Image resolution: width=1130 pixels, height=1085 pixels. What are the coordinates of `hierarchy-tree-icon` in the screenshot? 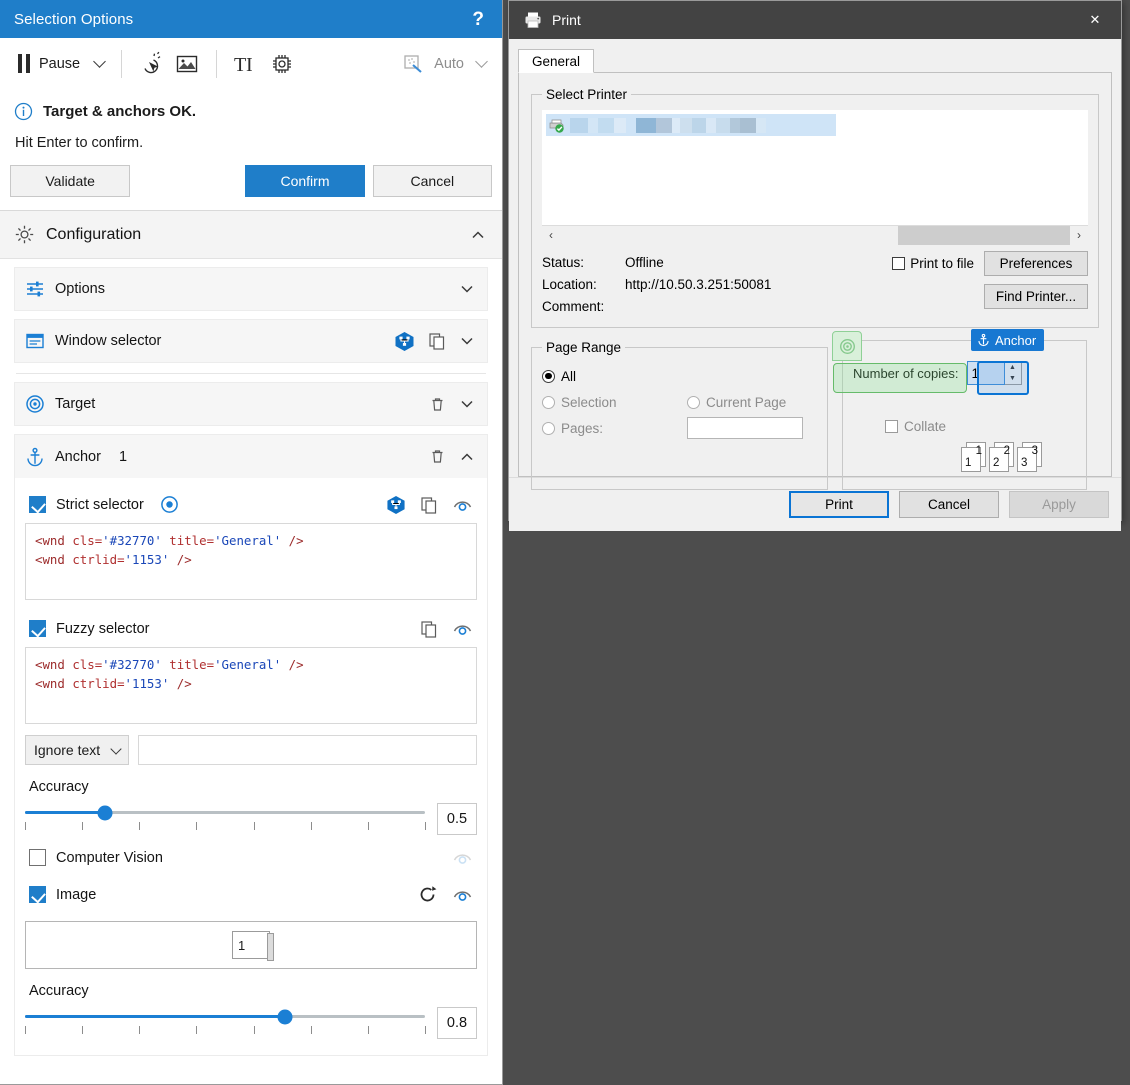 It's located at (404, 341).